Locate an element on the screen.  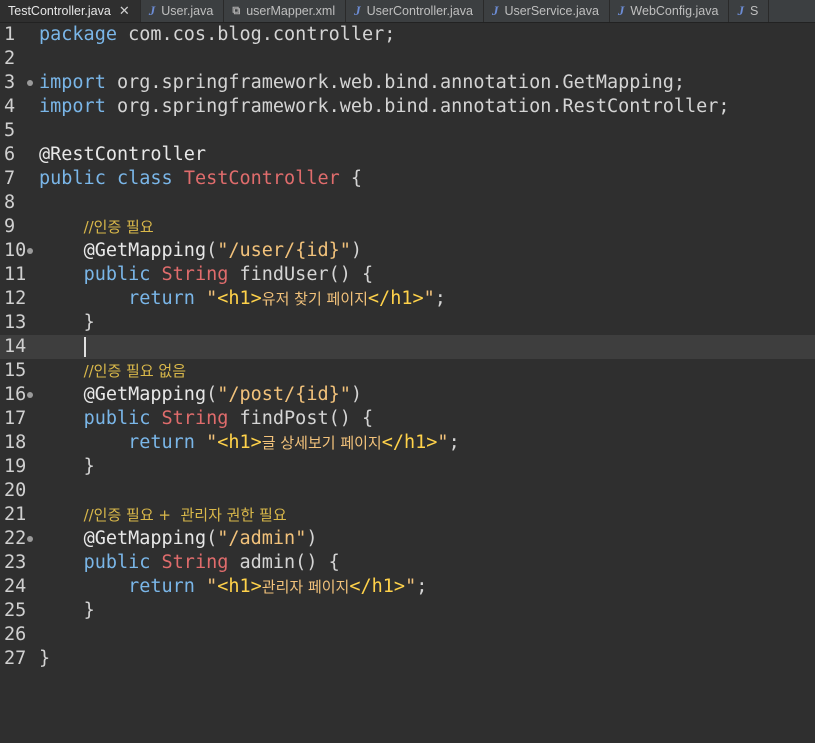
line-number: 19 is located at coordinates (15, 466).